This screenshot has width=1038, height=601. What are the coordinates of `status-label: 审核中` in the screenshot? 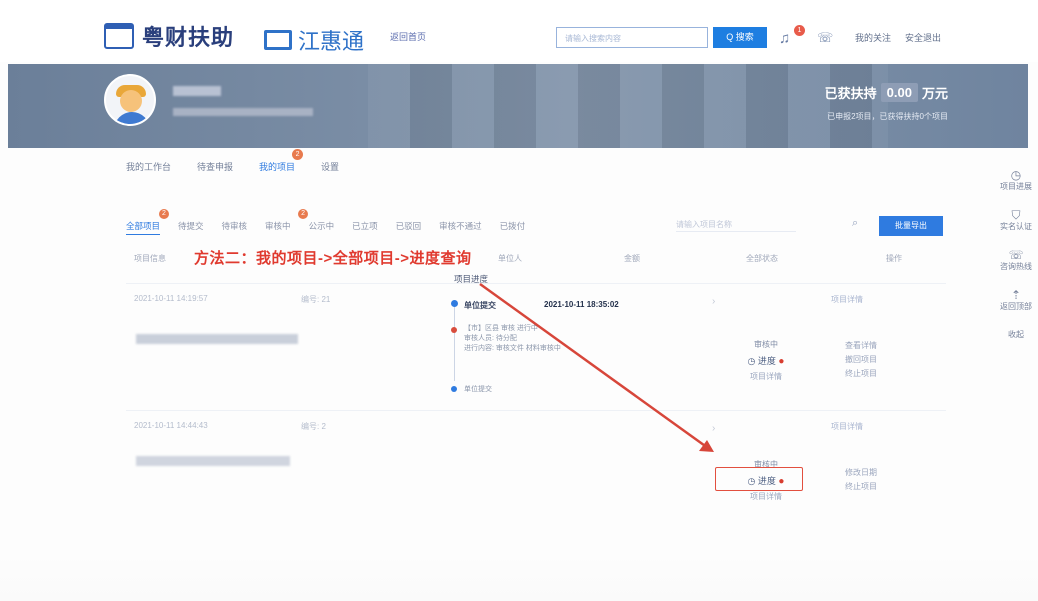 It's located at (766, 344).